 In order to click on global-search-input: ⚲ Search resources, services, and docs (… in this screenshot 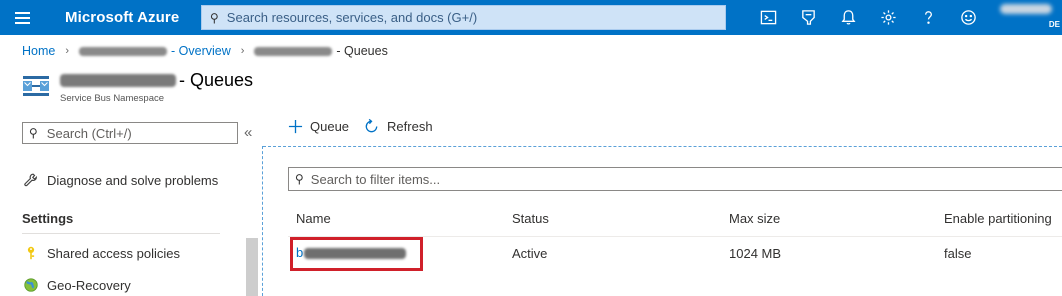, I will do `click(463, 17)`.